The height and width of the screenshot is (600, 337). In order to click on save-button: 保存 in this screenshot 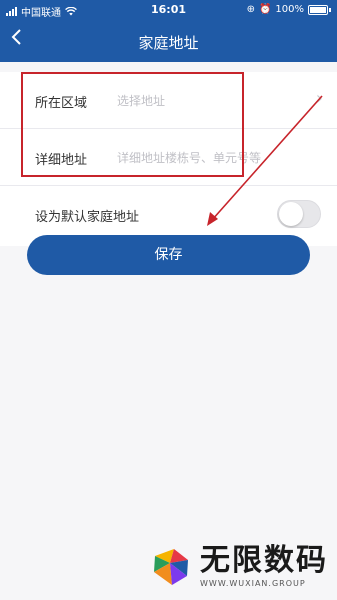, I will do `click(168, 255)`.